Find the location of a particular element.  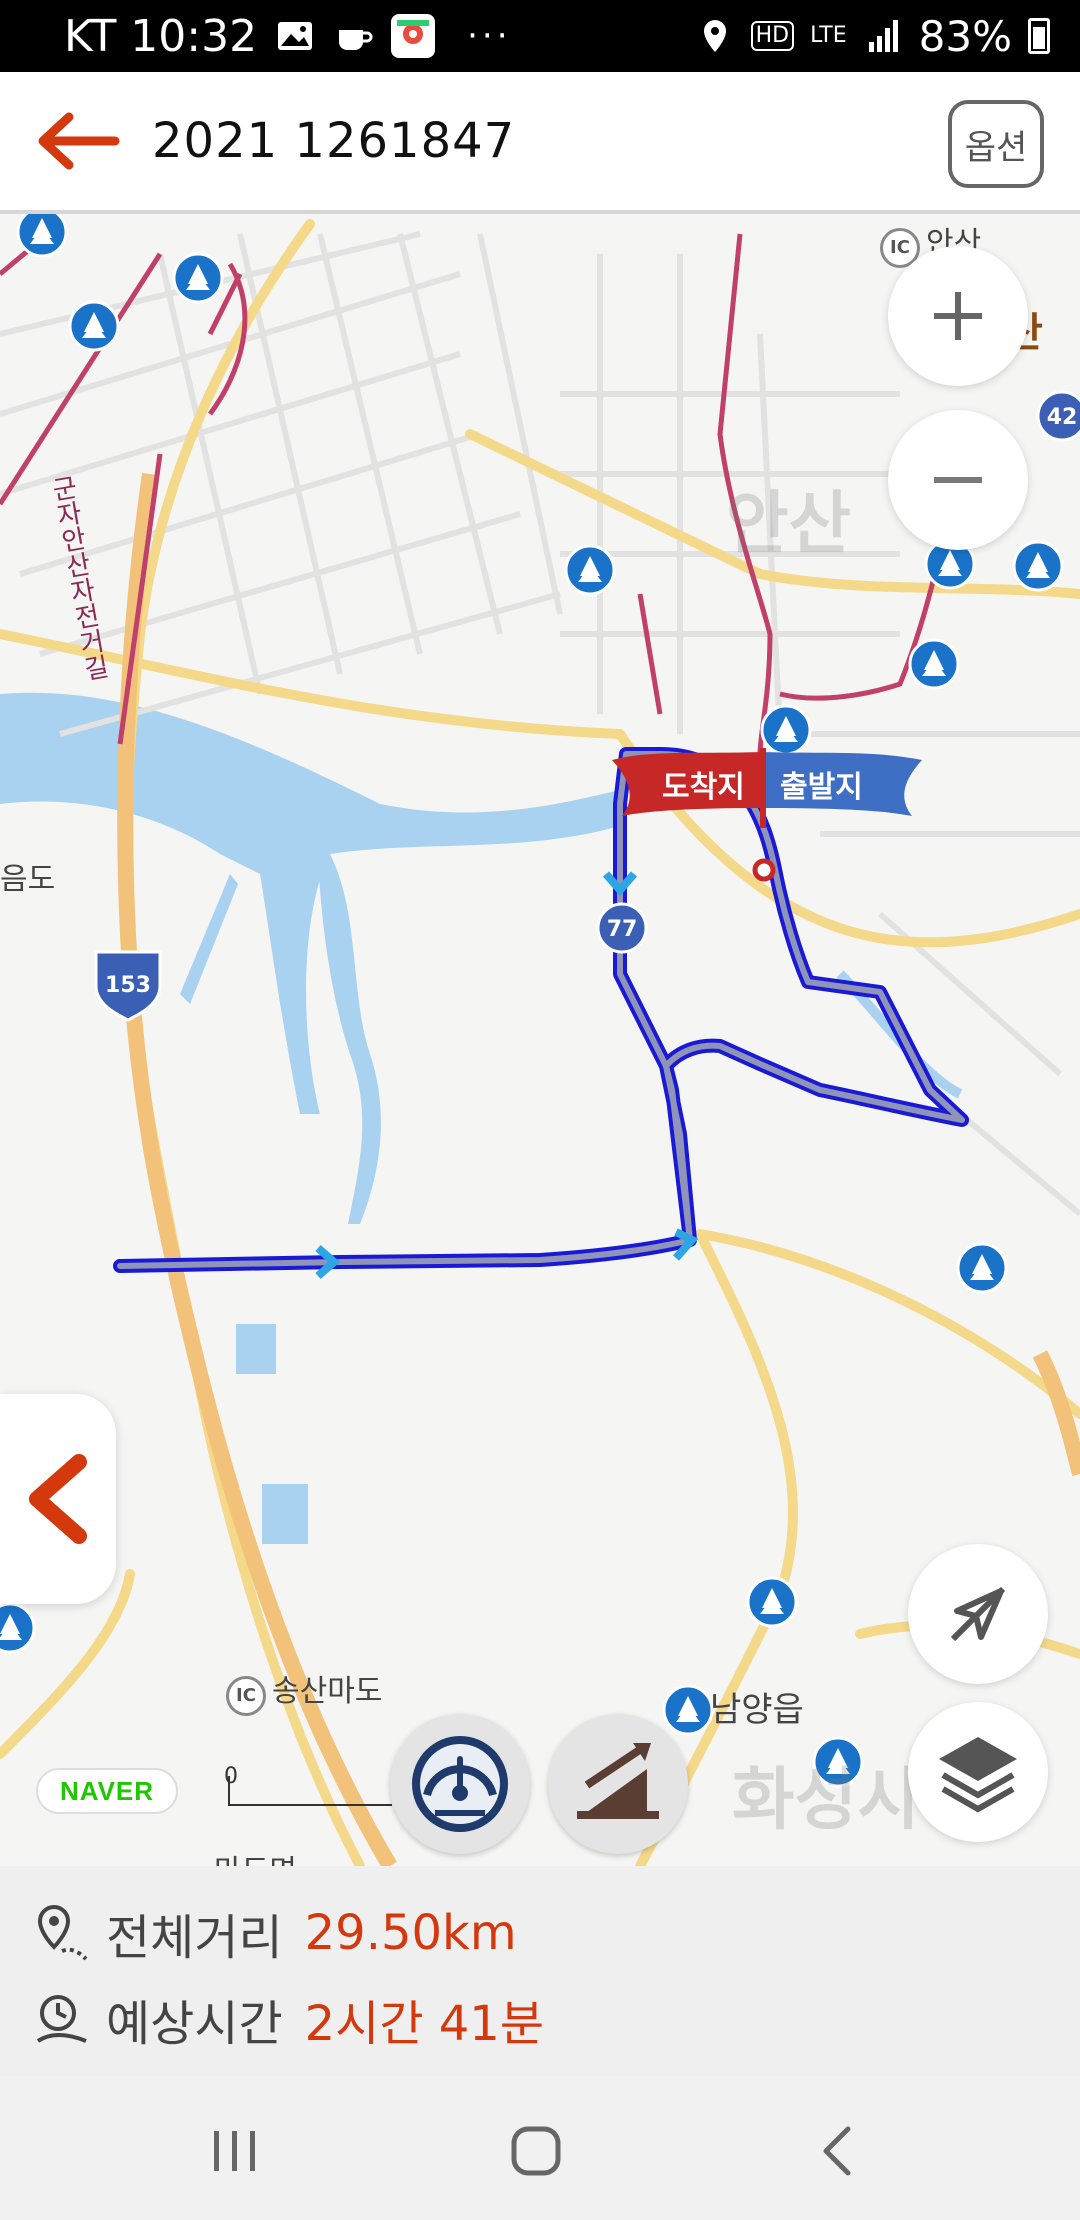

flag-destination-label: 도착지 is located at coordinates (703, 787).